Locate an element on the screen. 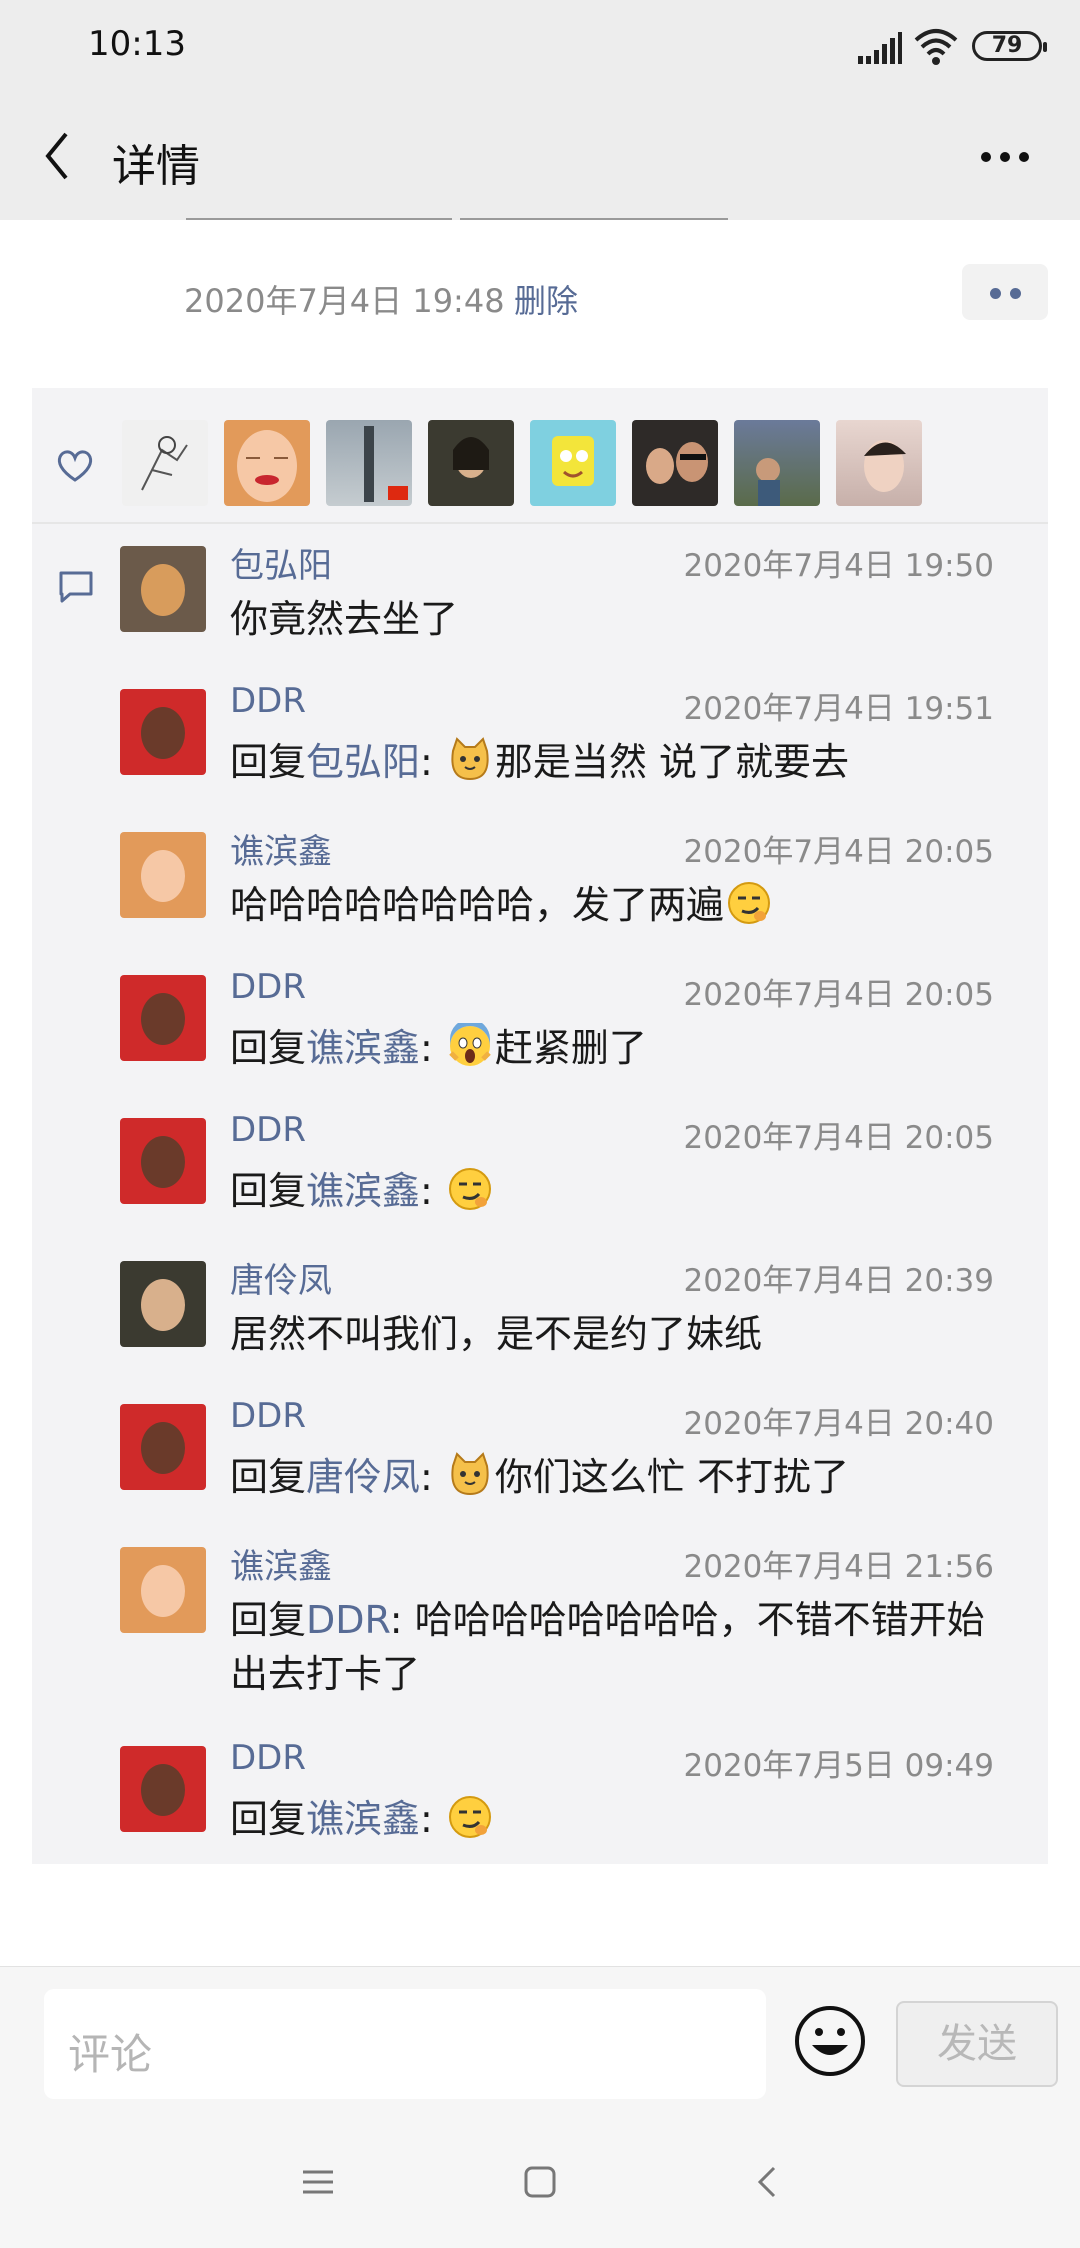 This screenshot has height=2248, width=1080. signal-icon is located at coordinates (880, 48).